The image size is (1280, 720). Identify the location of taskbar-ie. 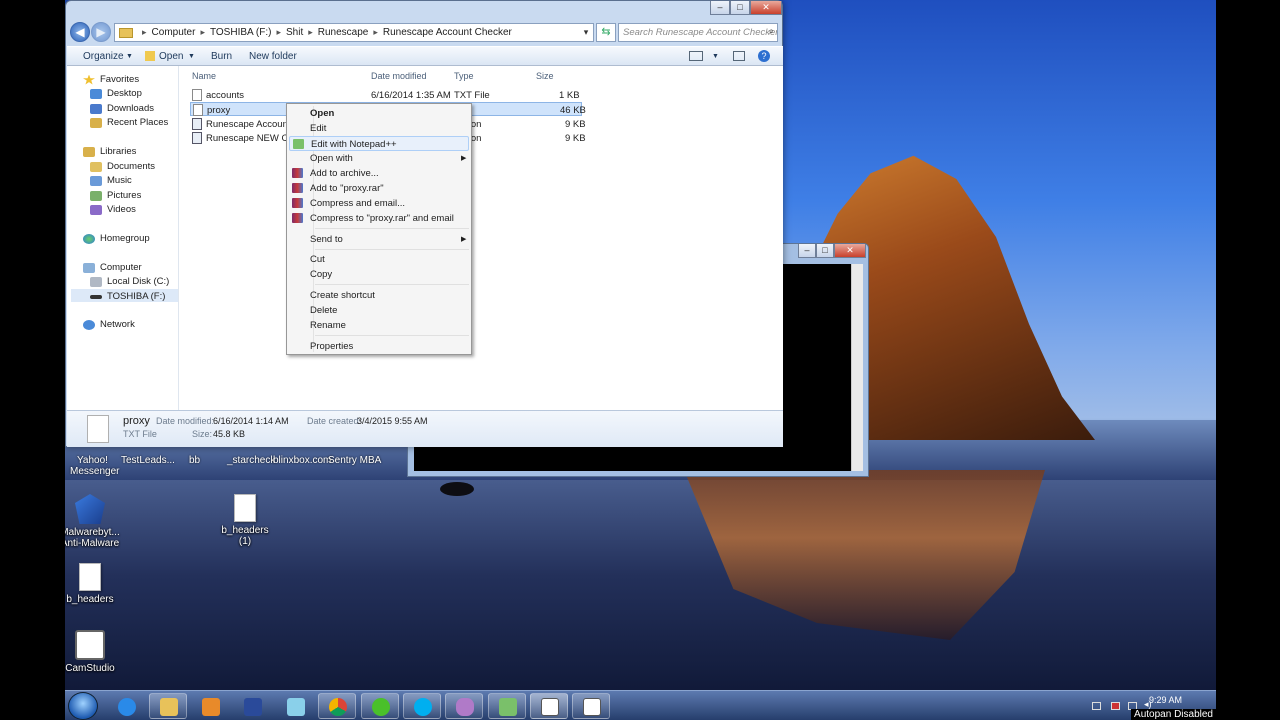
(126, 706).